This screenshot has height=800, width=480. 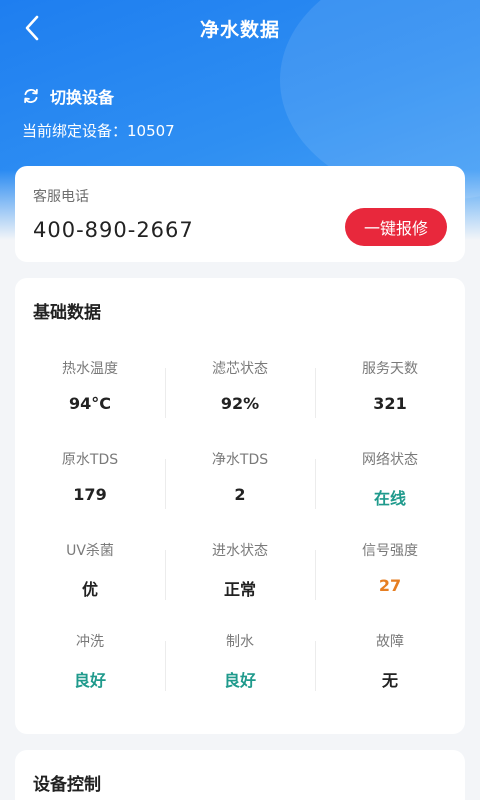 What do you see at coordinates (240, 369) in the screenshot?
I see `stat-label: 滤芯状态` at bounding box center [240, 369].